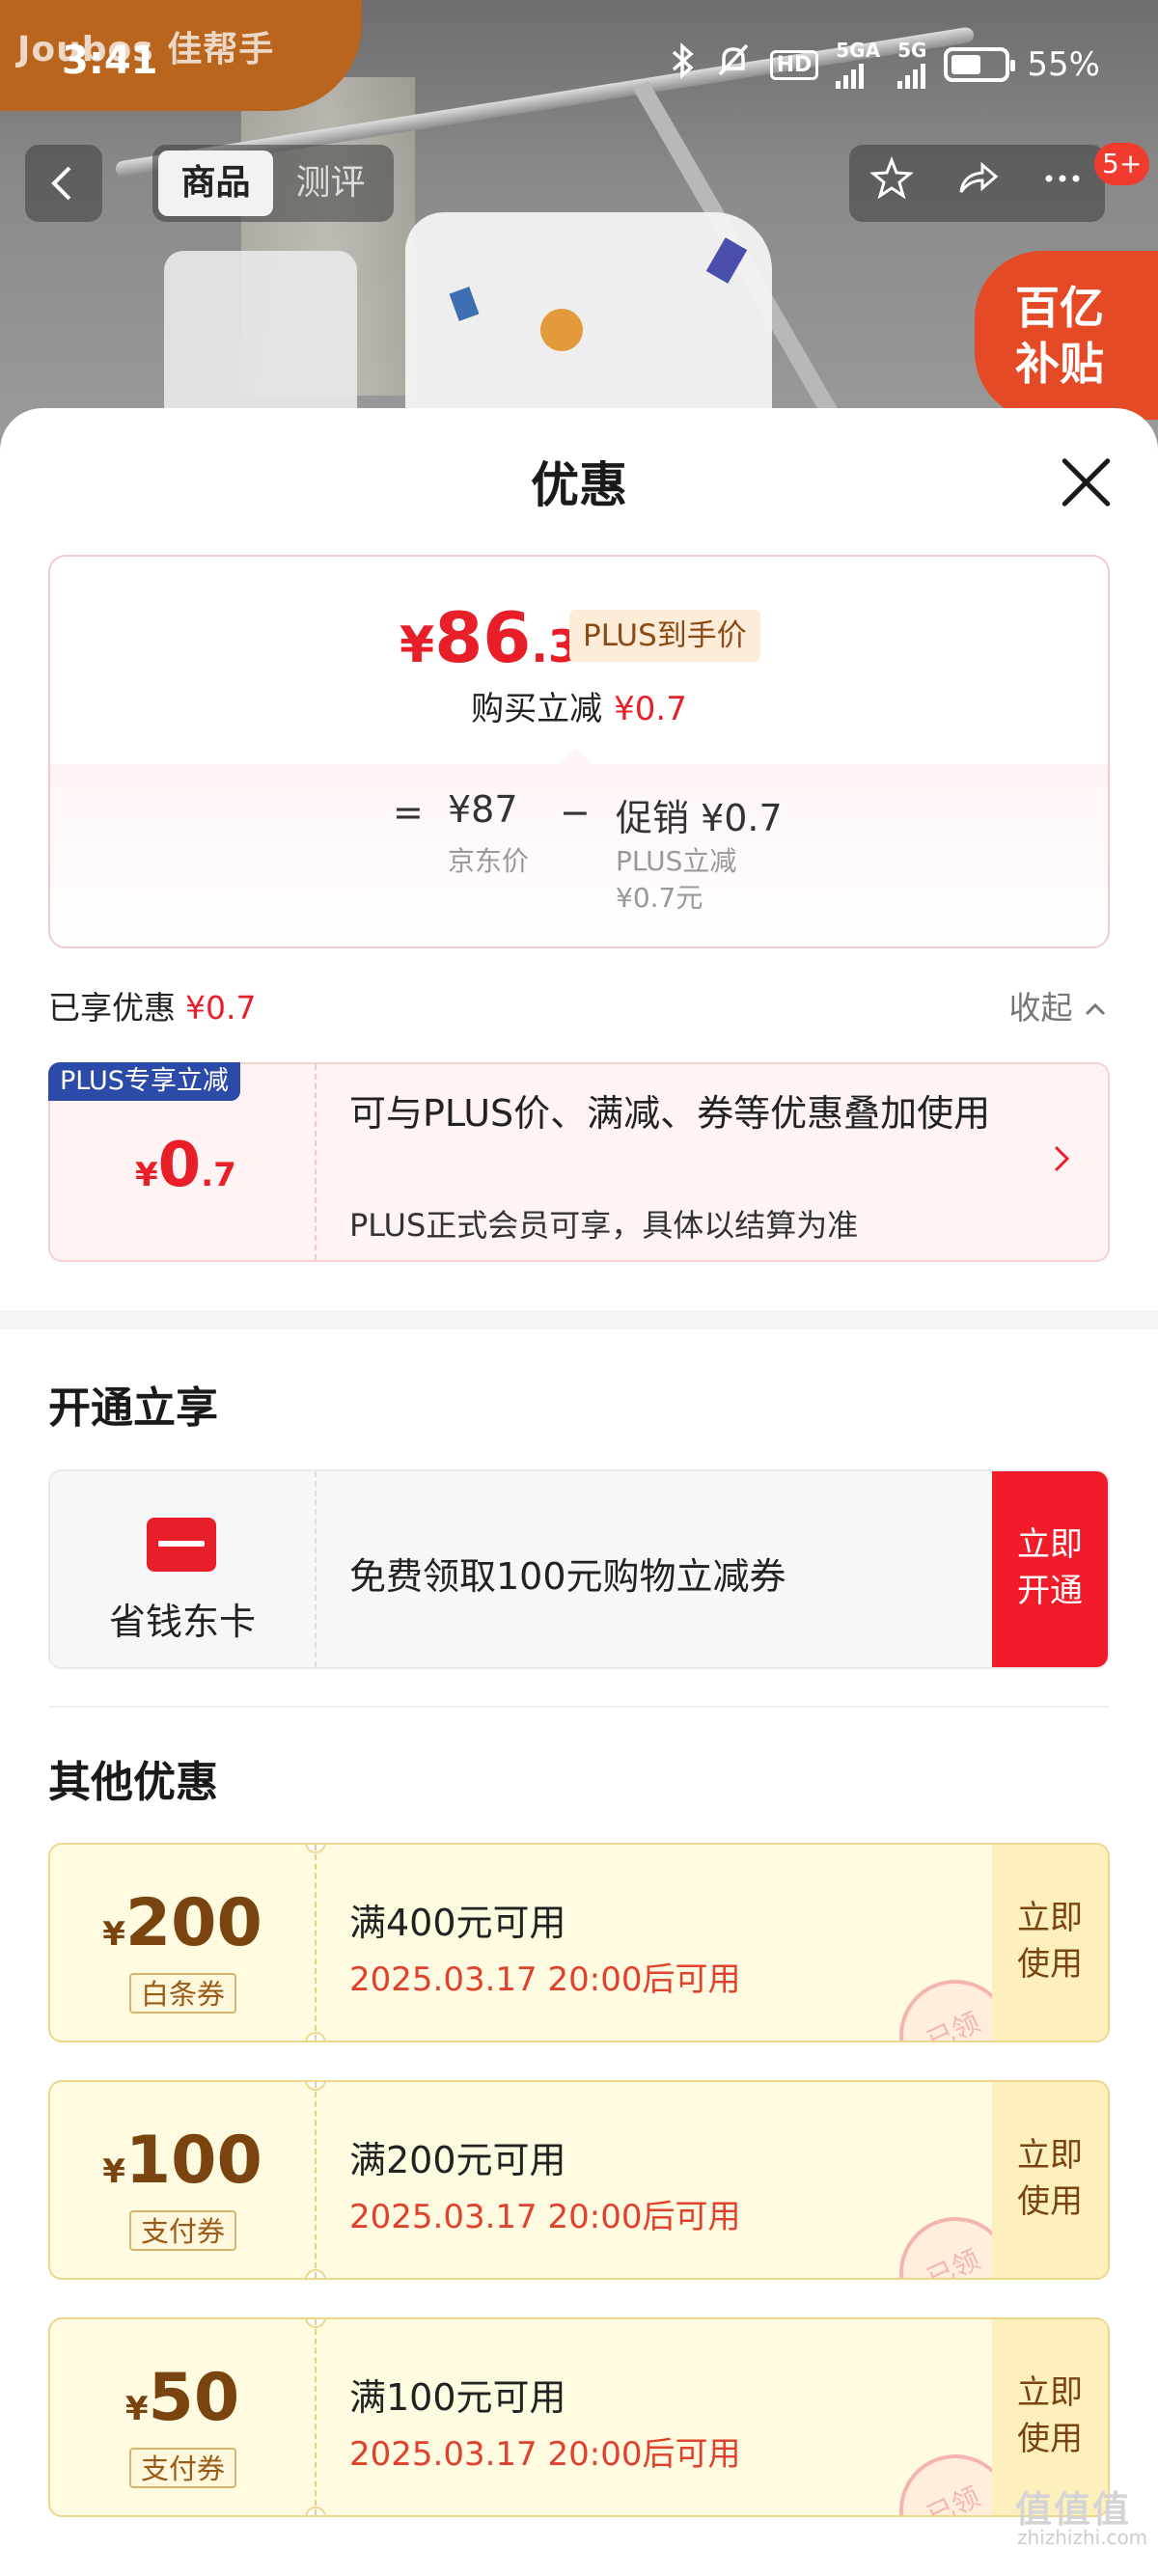 This screenshot has width=1158, height=2576. Describe the element at coordinates (676, 861) in the screenshot. I see `promo-sub-label: PLUS立减` at that location.